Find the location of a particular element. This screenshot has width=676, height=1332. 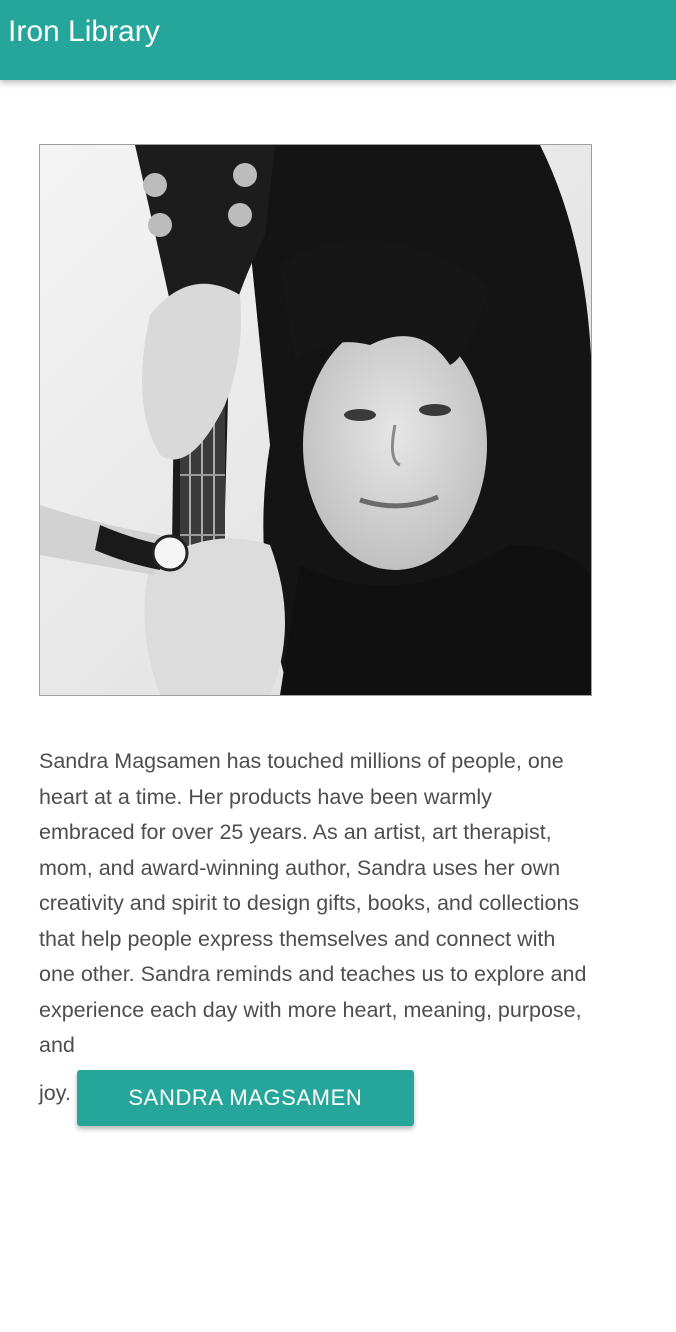

app-title: Iron Library is located at coordinates (84, 32).